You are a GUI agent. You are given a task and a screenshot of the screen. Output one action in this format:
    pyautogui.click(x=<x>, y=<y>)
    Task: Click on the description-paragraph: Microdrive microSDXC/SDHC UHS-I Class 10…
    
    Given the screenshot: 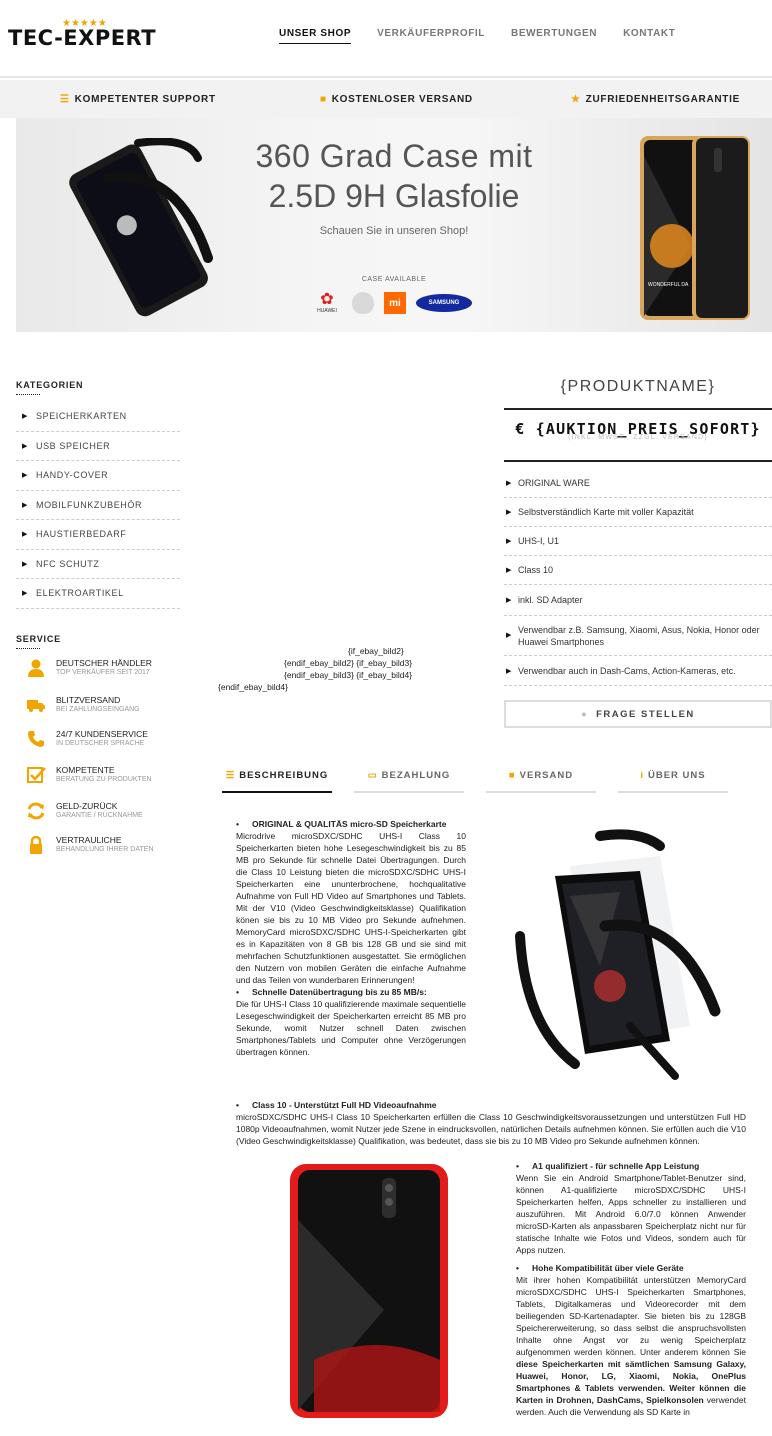 What is the action you would take?
    pyautogui.click(x=351, y=908)
    